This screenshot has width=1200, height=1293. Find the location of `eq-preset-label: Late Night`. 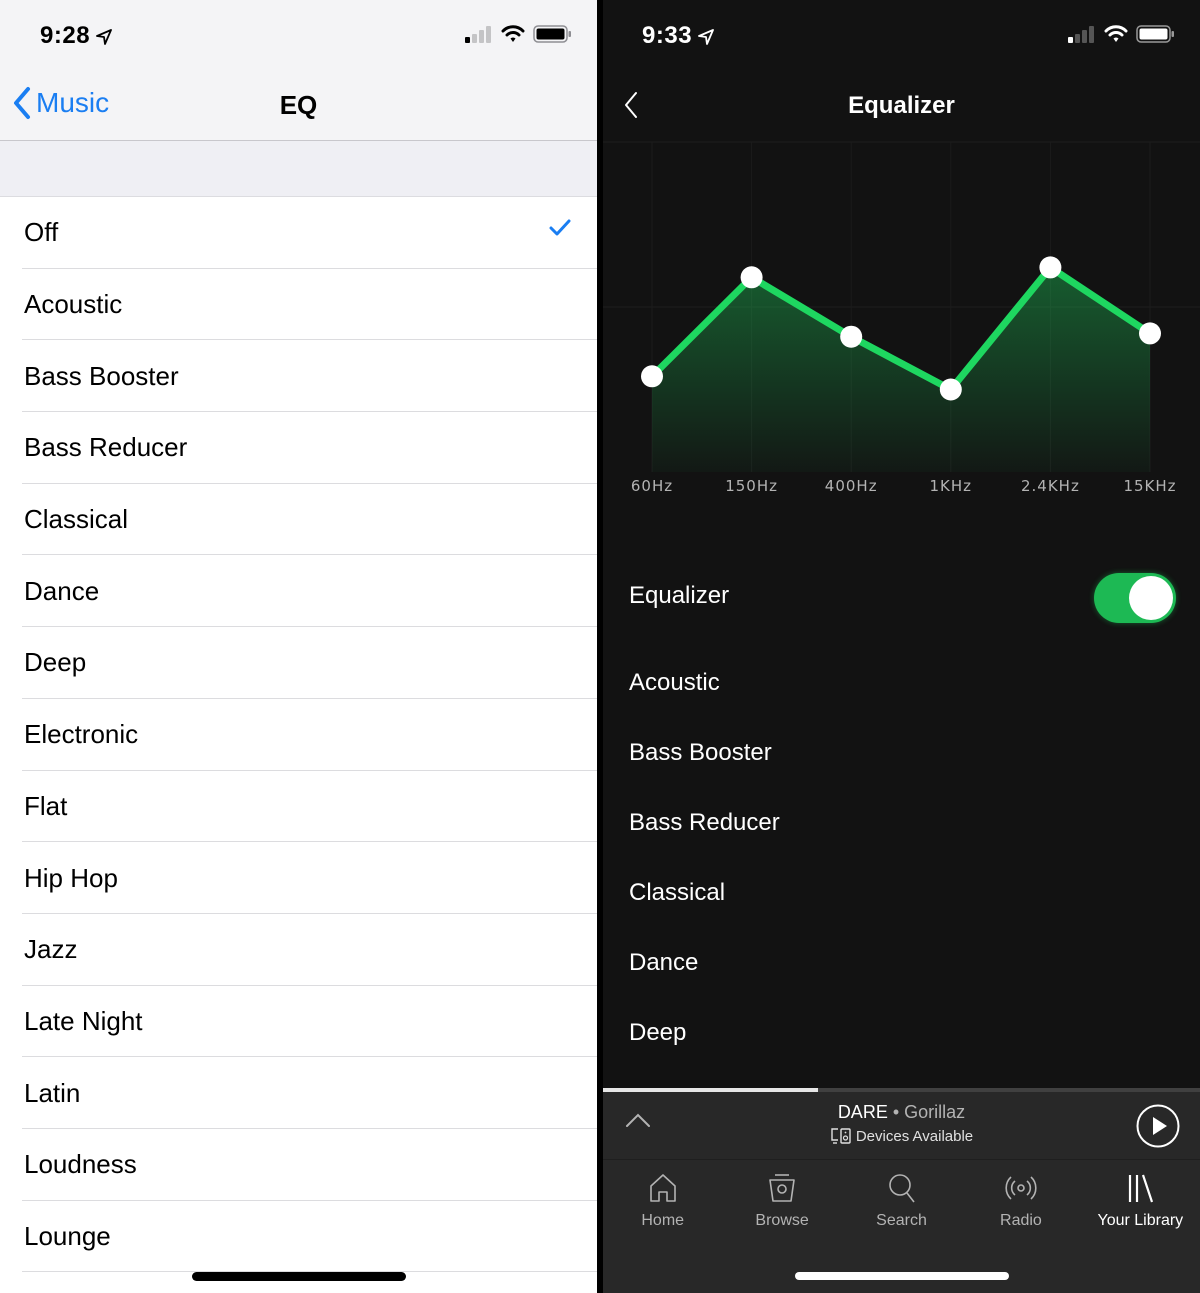

eq-preset-label: Late Night is located at coordinates (83, 1020).